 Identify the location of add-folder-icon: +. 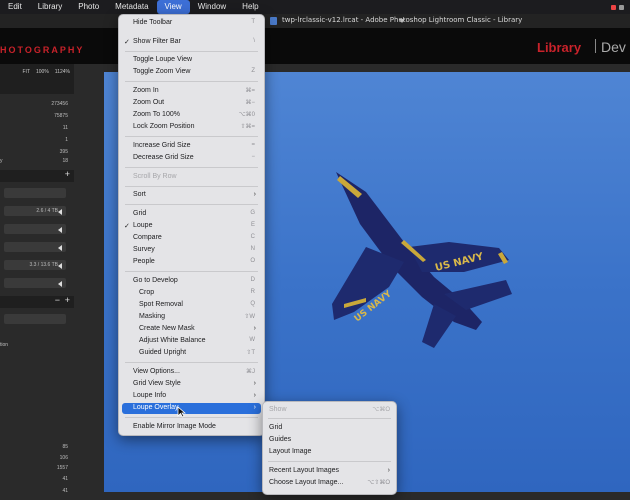
(67, 174).